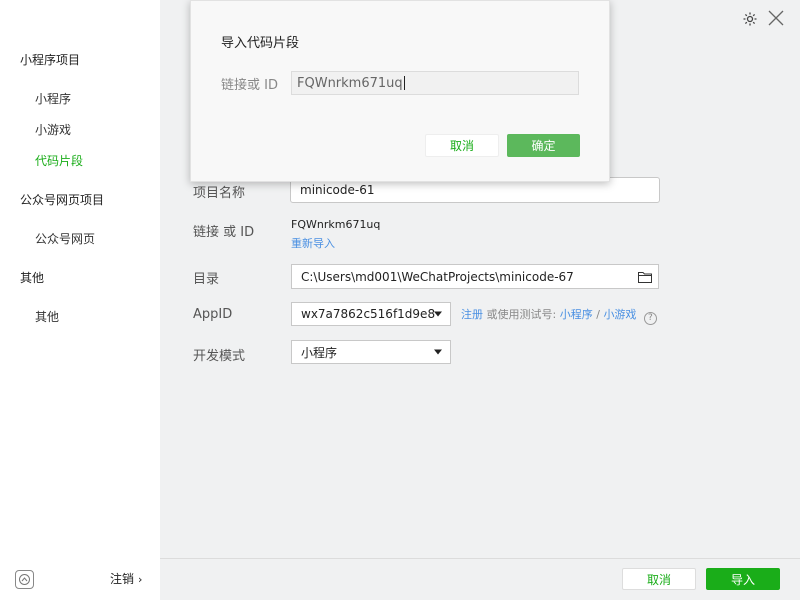 This screenshot has width=800, height=600. What do you see at coordinates (750, 19) in the screenshot?
I see `gear-icon` at bounding box center [750, 19].